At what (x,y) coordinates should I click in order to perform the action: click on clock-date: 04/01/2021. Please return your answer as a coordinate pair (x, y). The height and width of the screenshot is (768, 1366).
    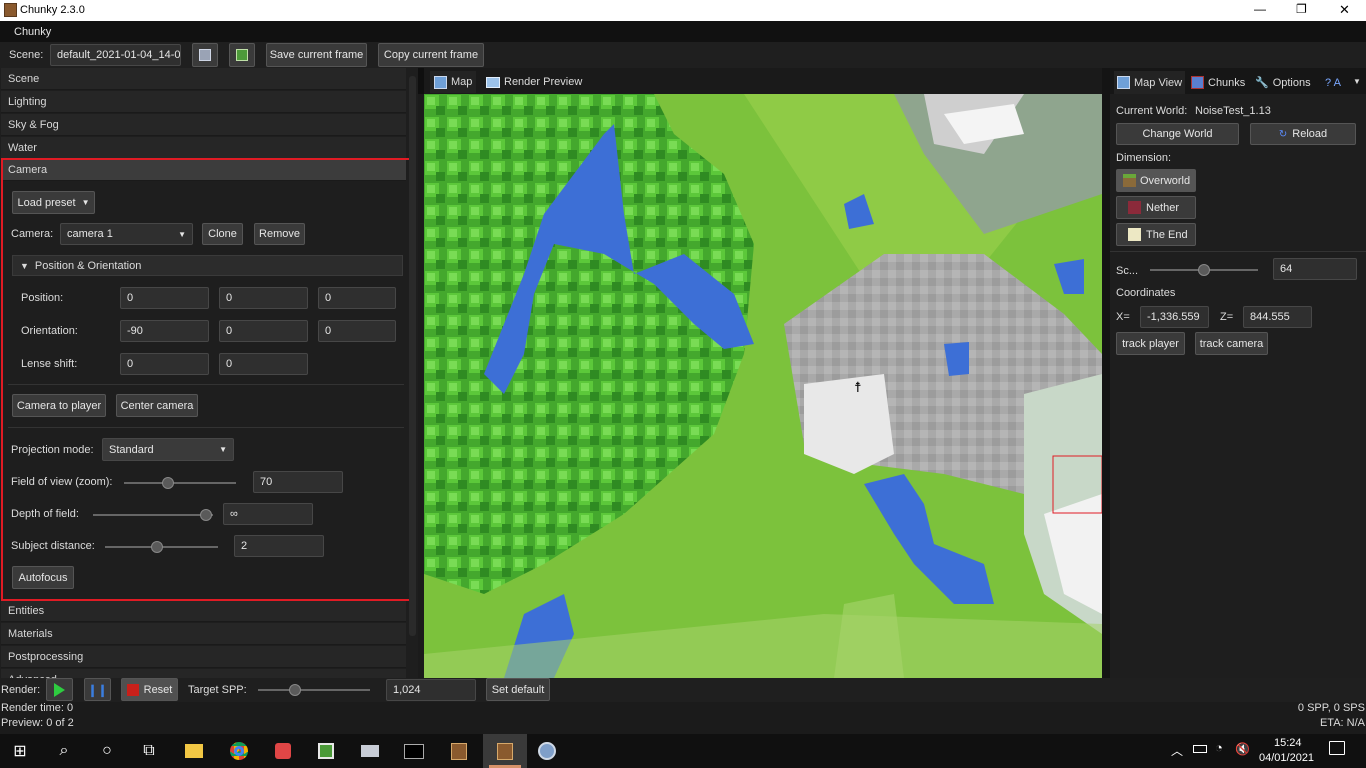
    Looking at the image, I should click on (1286, 758).